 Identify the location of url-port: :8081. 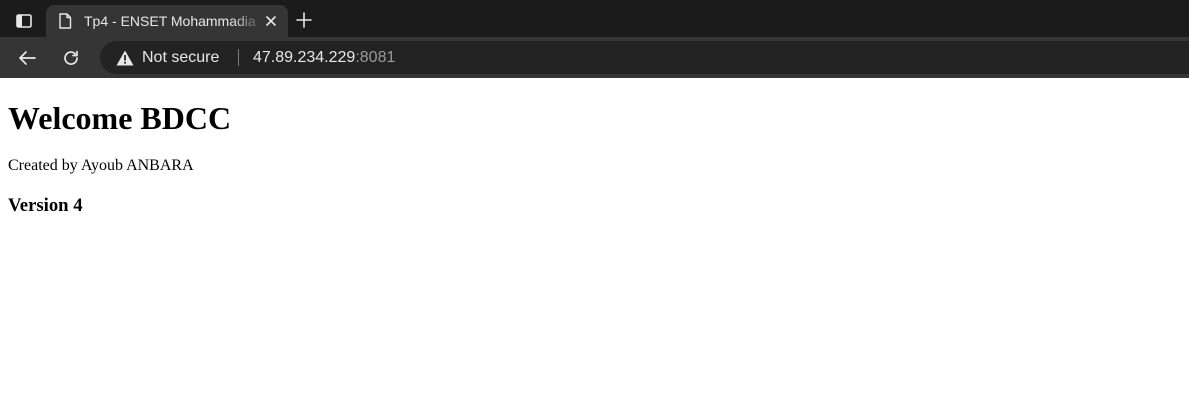
(375, 57).